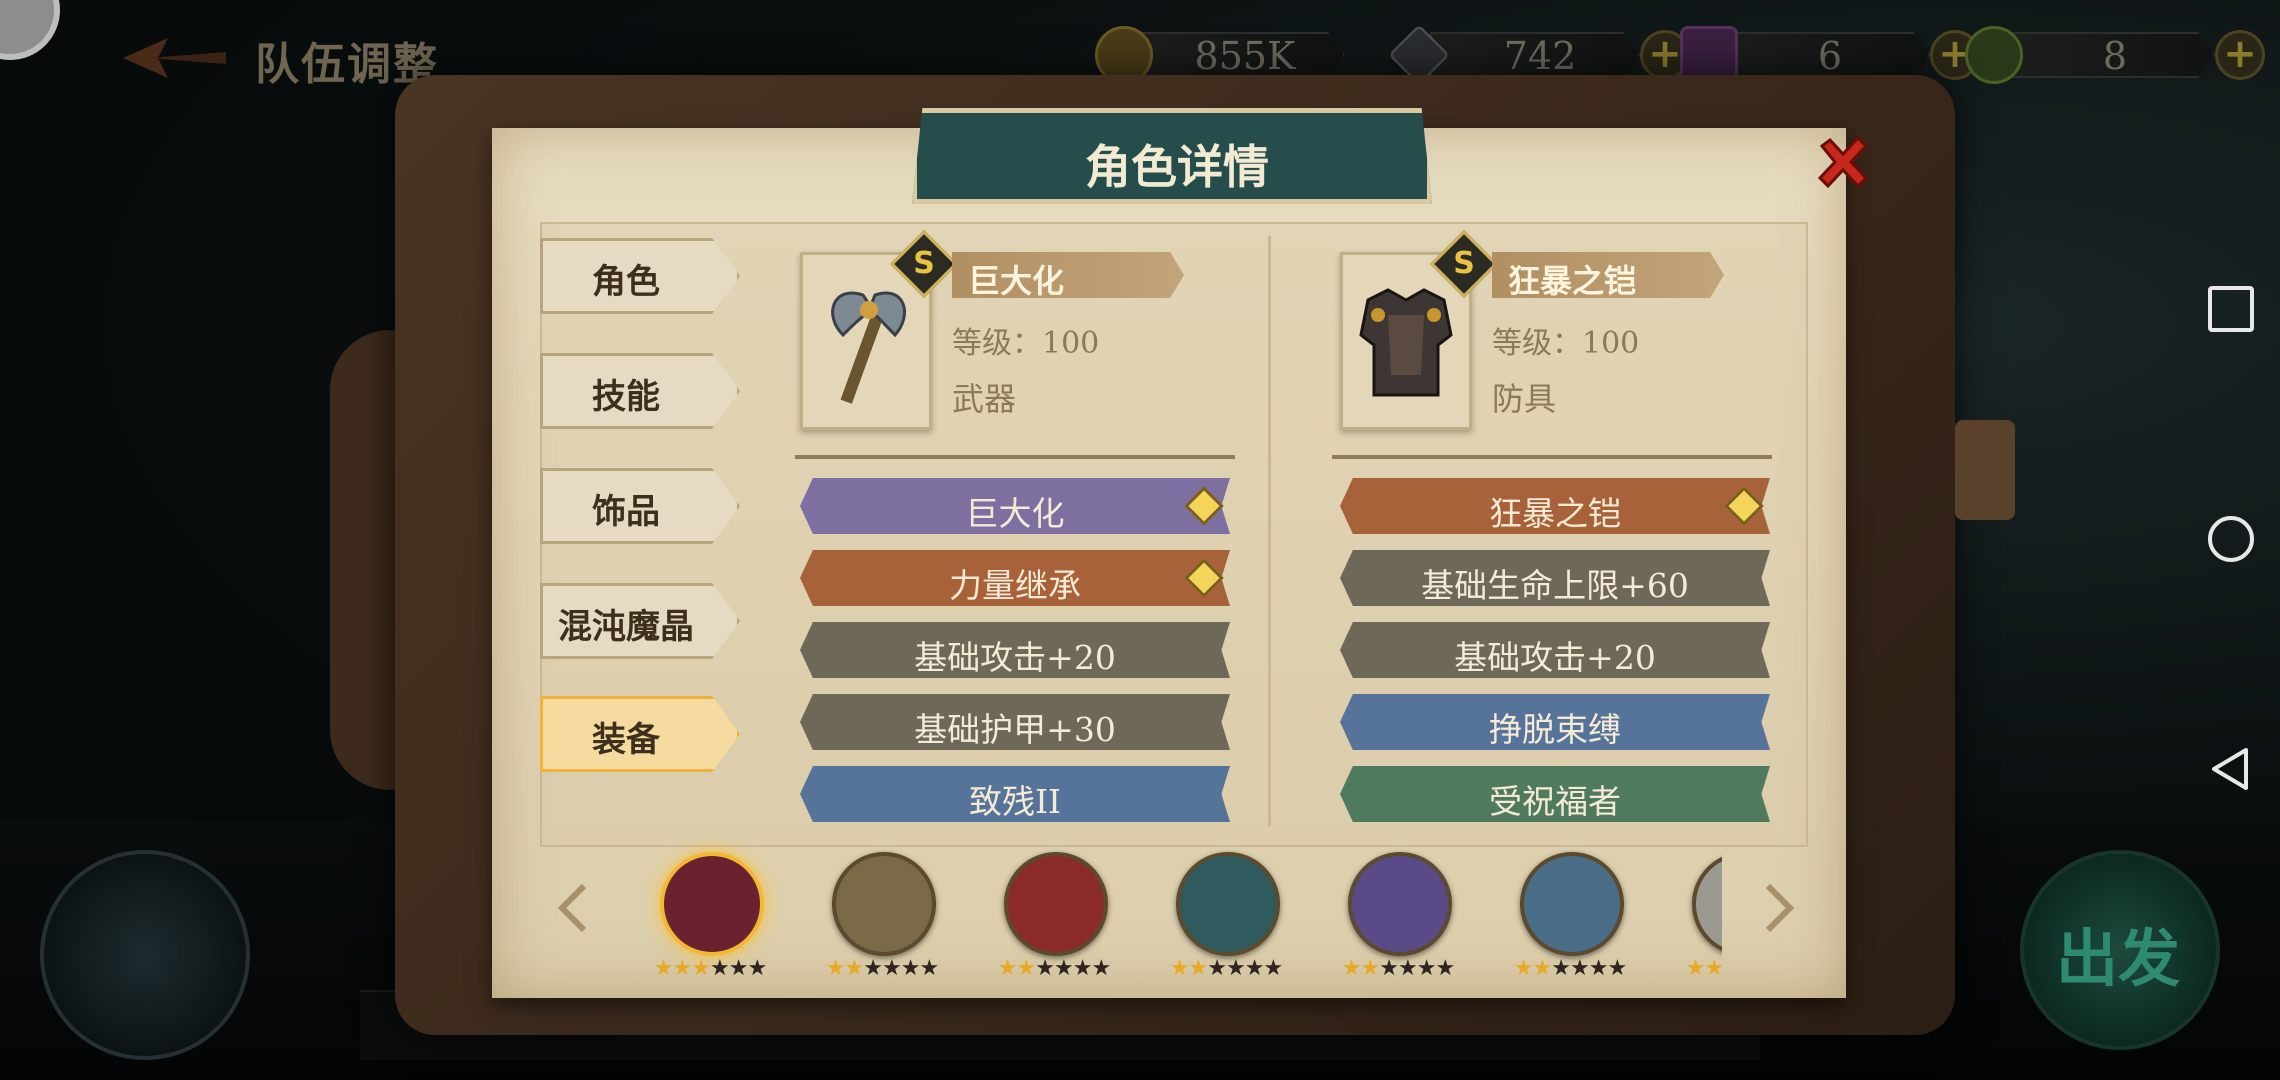 The width and height of the screenshot is (2280, 1080). Describe the element at coordinates (1985, 470) in the screenshot. I see `book-strap` at that location.